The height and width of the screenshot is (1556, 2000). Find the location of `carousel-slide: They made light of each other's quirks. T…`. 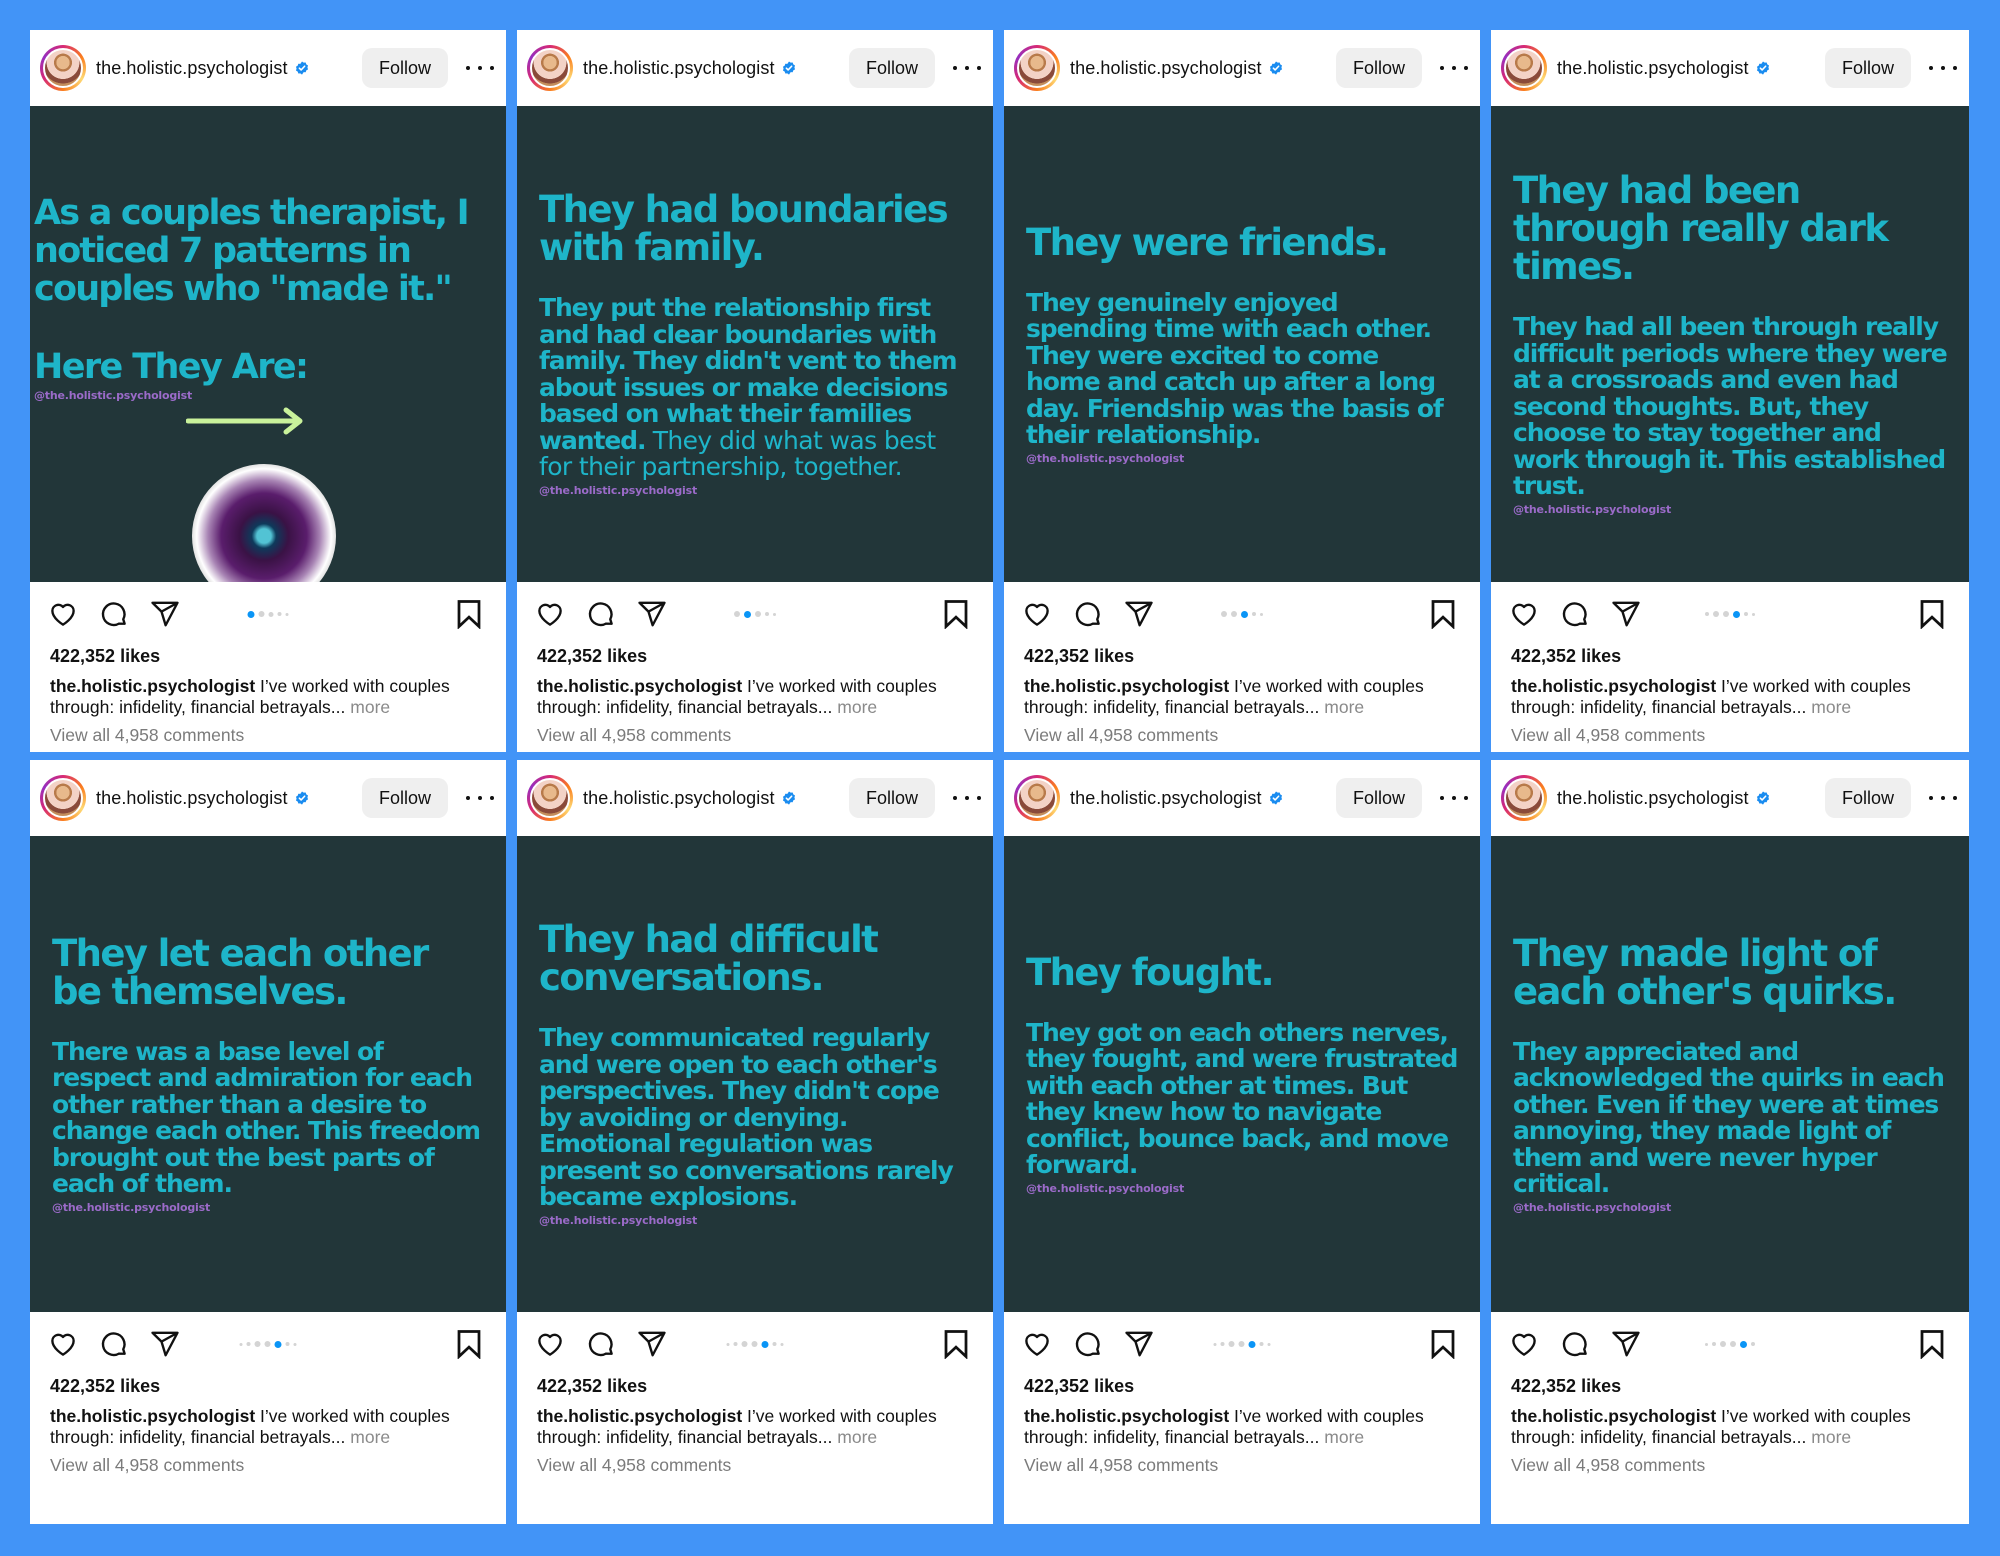

carousel-slide: They made light of each other's quirks. T… is located at coordinates (1730, 1074).